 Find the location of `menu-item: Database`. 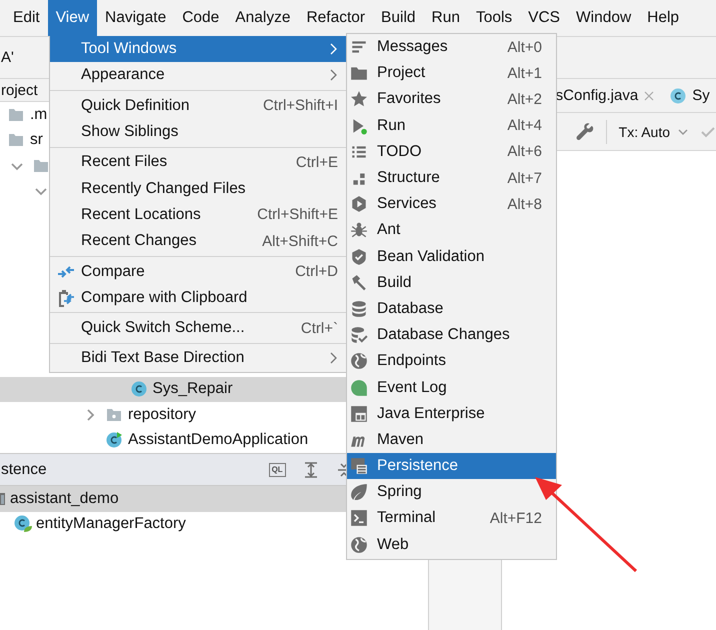

menu-item: Database is located at coordinates (451, 309).